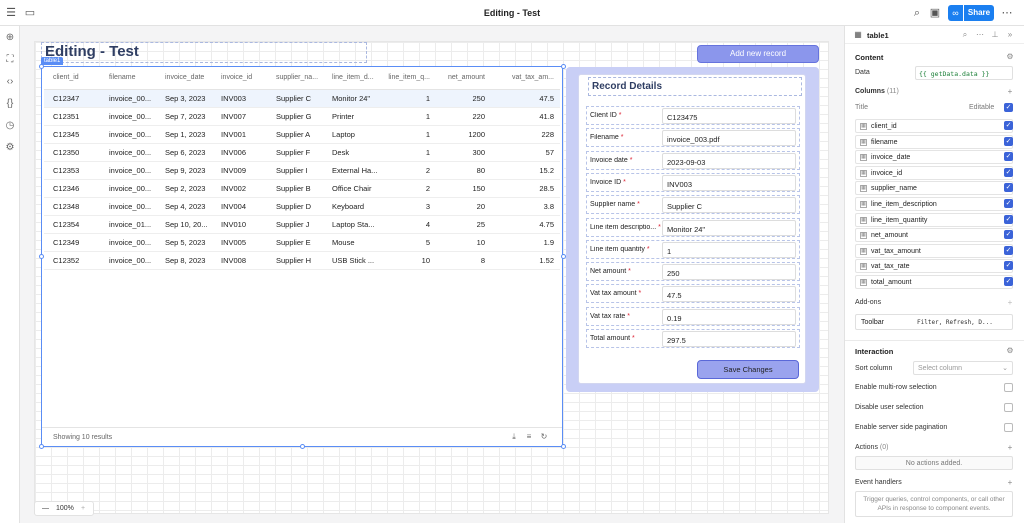 The width and height of the screenshot is (1024, 523). Describe the element at coordinates (239, 134) in the screenshot. I see `table-cell: INV001` at that location.